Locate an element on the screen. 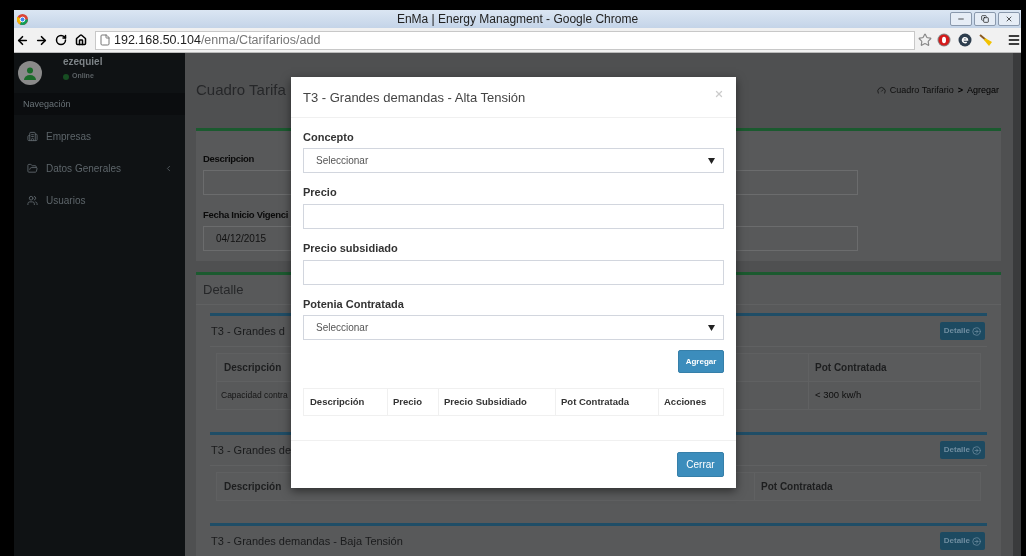 Image resolution: width=1026 pixels, height=556 pixels. field-label: Precio is located at coordinates (320, 192).